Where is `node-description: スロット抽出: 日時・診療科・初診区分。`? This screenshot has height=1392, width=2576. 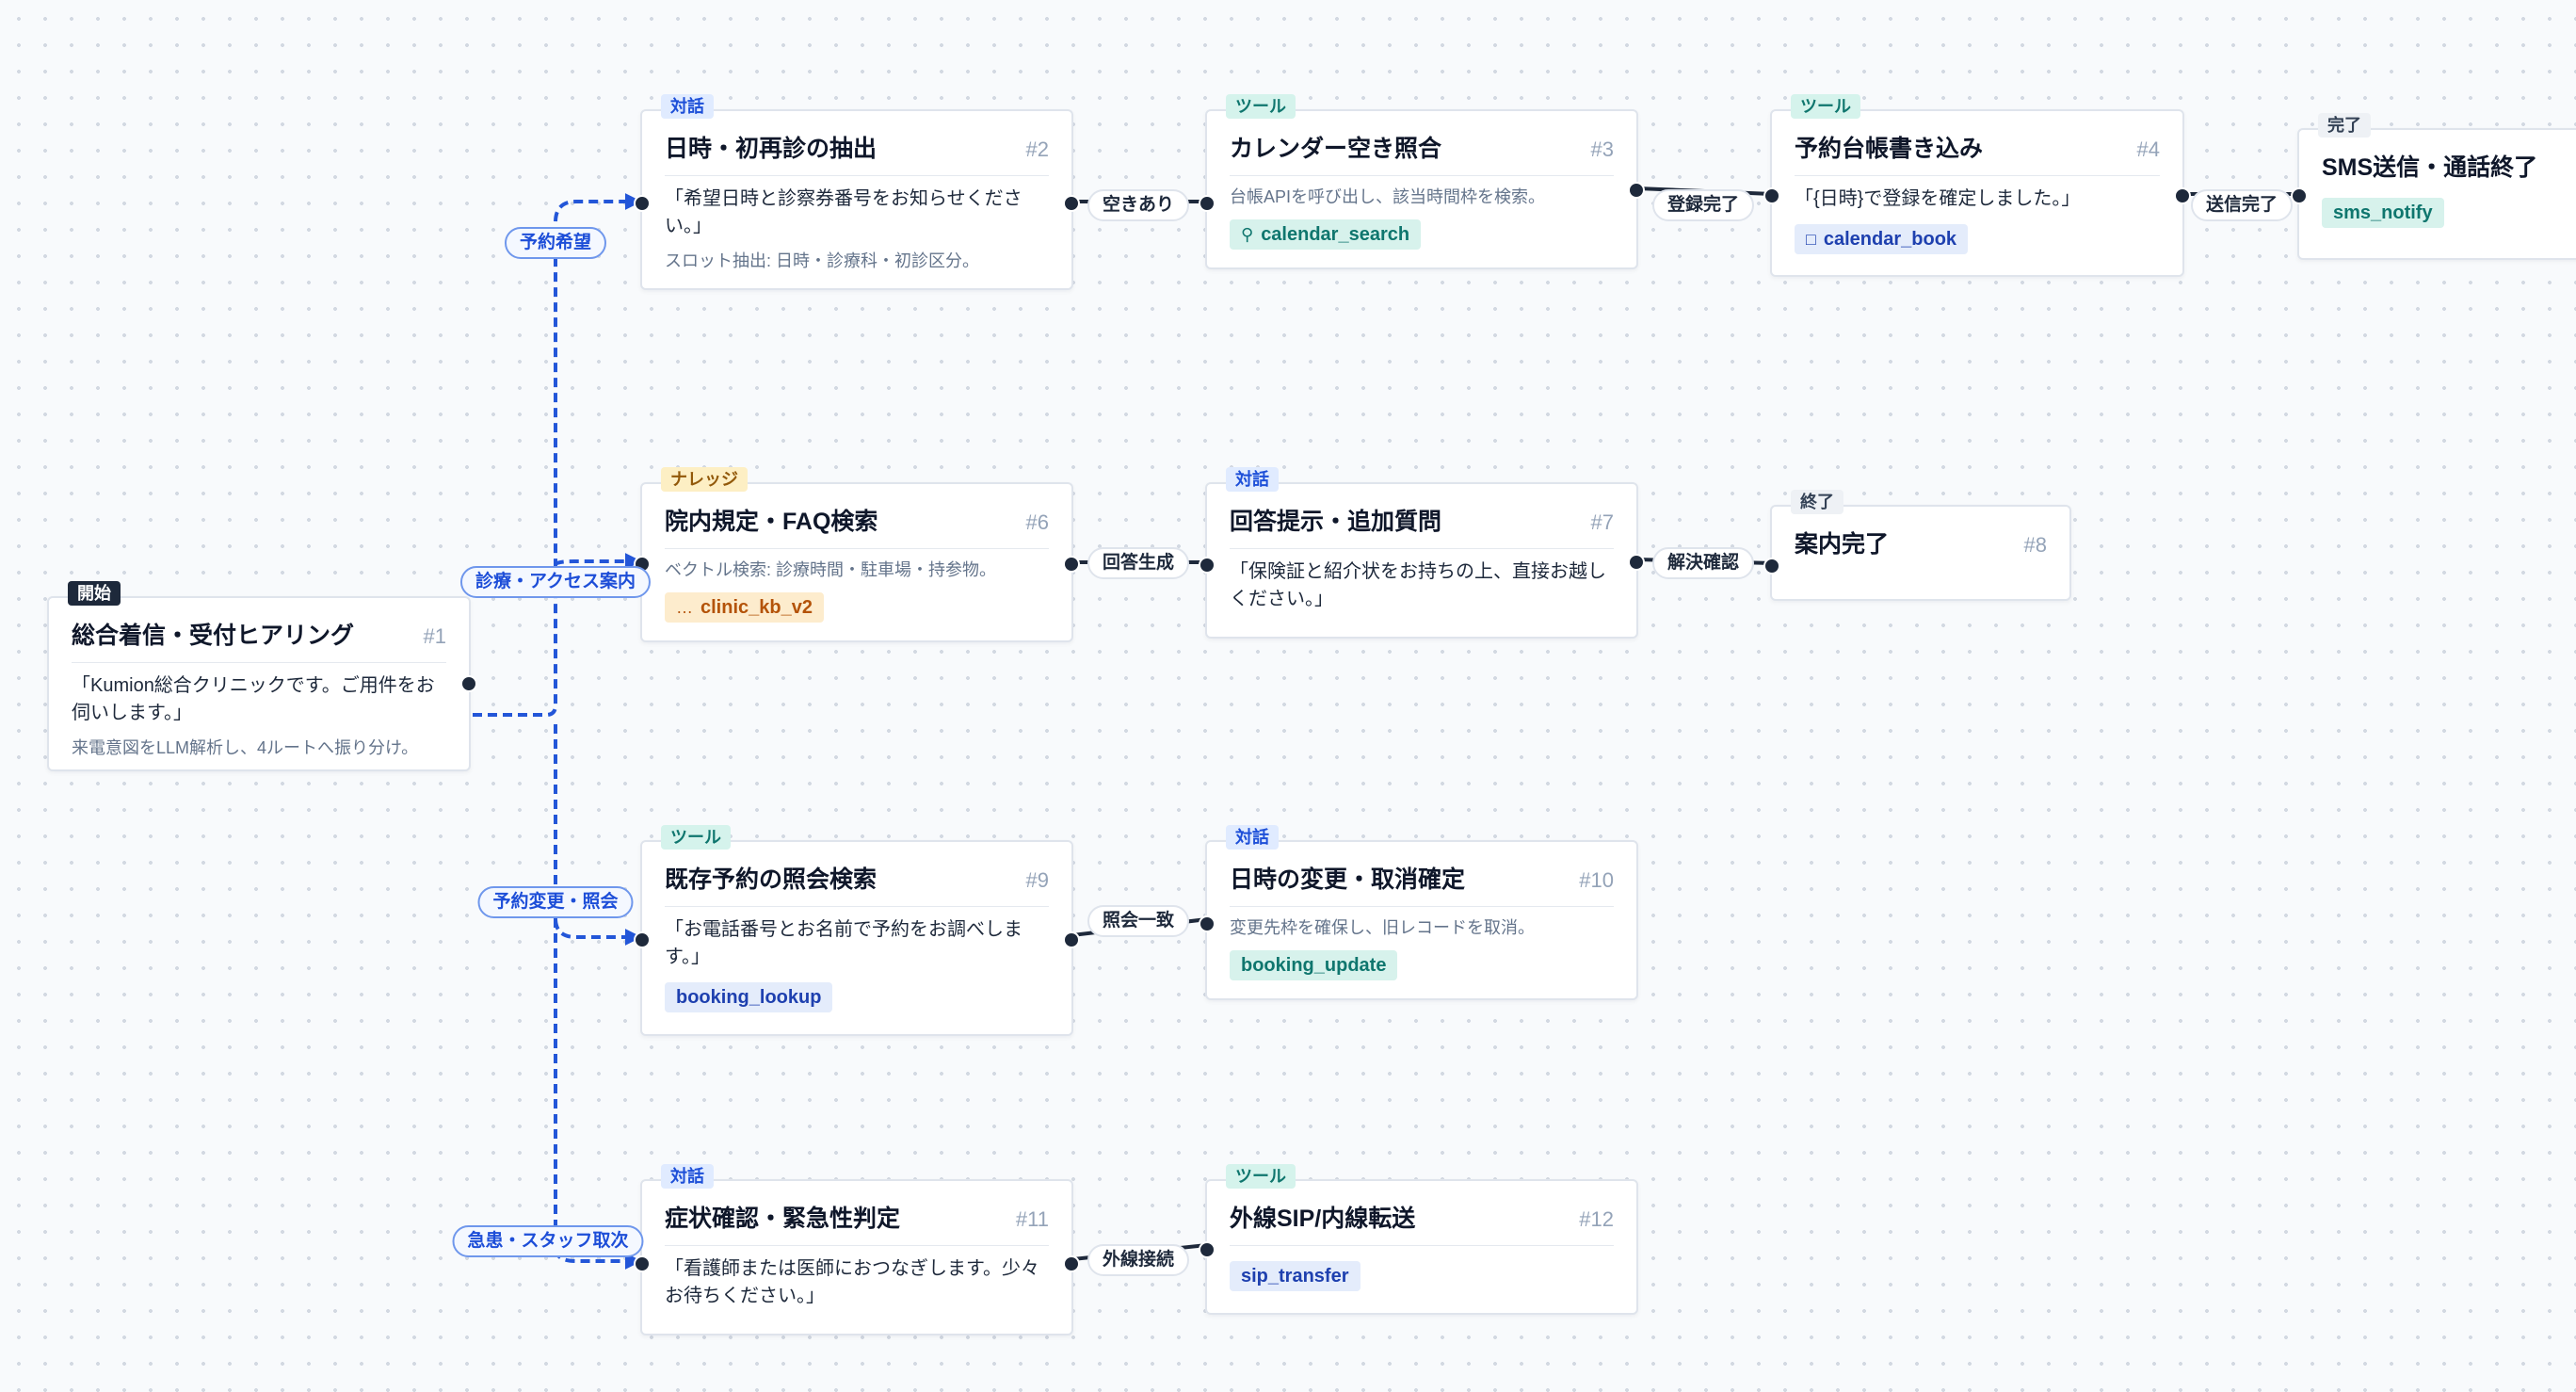
node-description: スロット抽出: 日時・診療科・初診区分。 is located at coordinates (822, 260).